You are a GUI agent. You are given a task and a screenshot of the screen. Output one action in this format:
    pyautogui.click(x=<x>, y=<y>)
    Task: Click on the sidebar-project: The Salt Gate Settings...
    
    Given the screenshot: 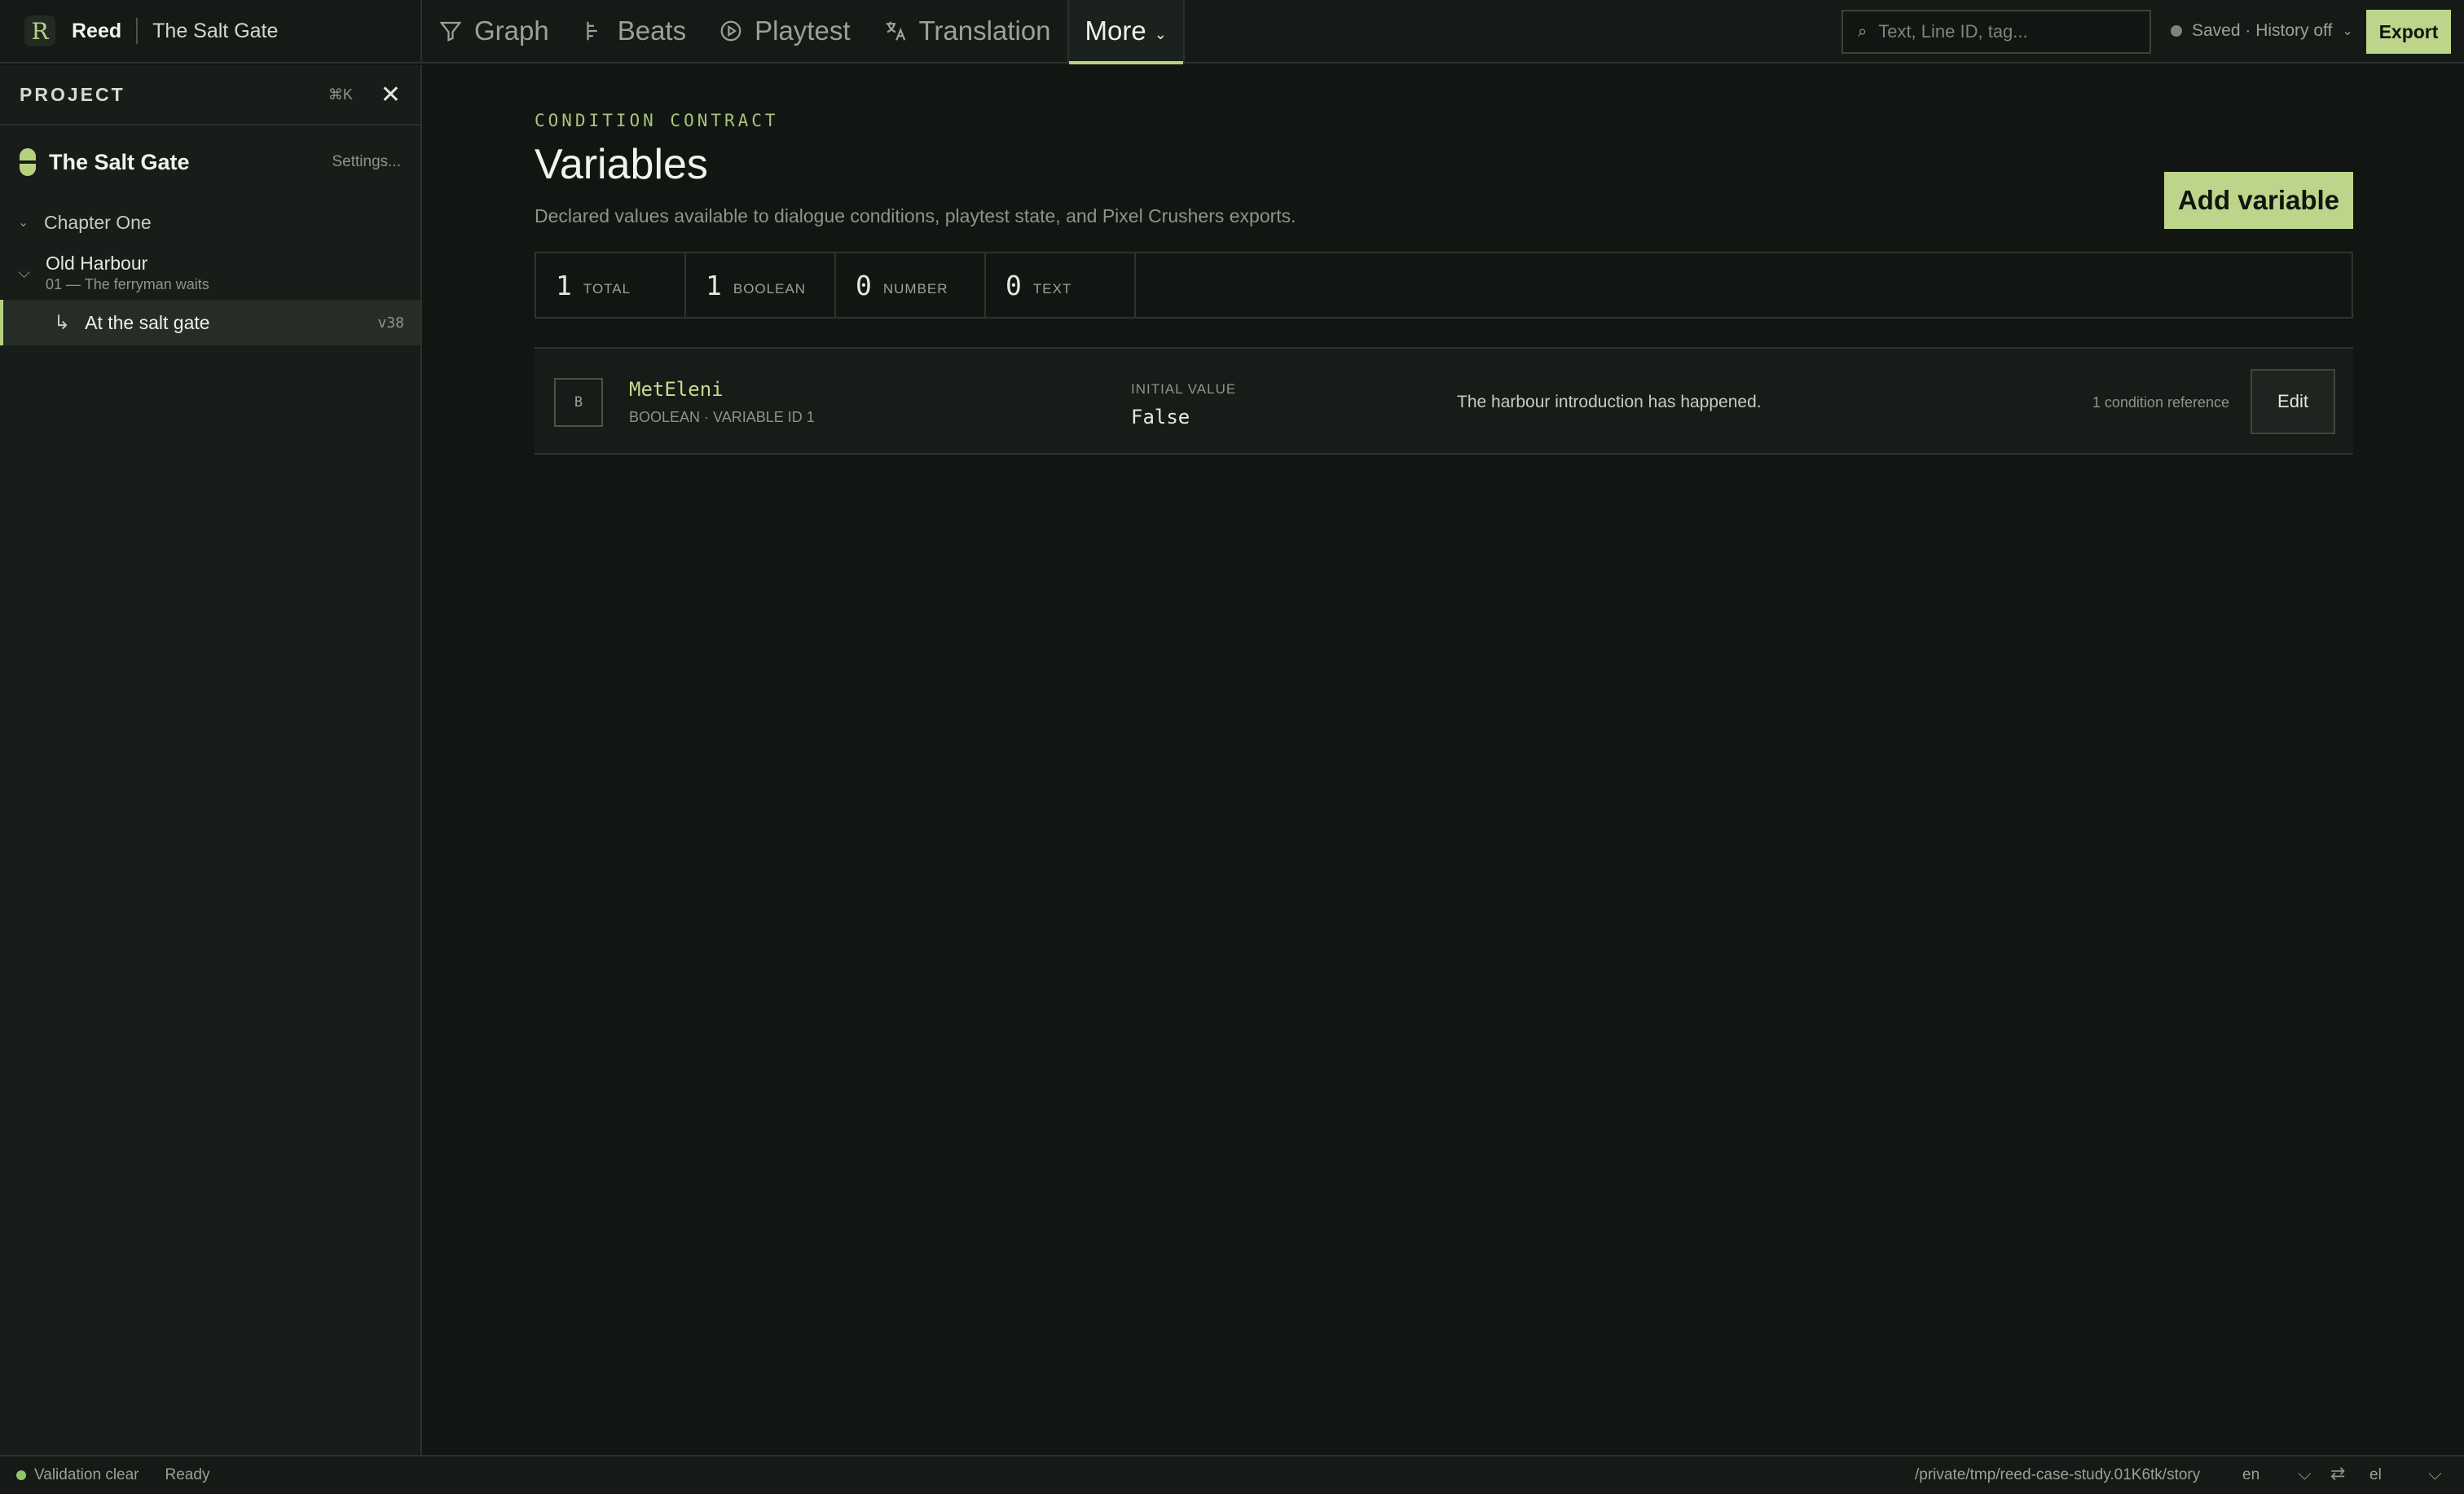 What is the action you would take?
    pyautogui.click(x=210, y=162)
    